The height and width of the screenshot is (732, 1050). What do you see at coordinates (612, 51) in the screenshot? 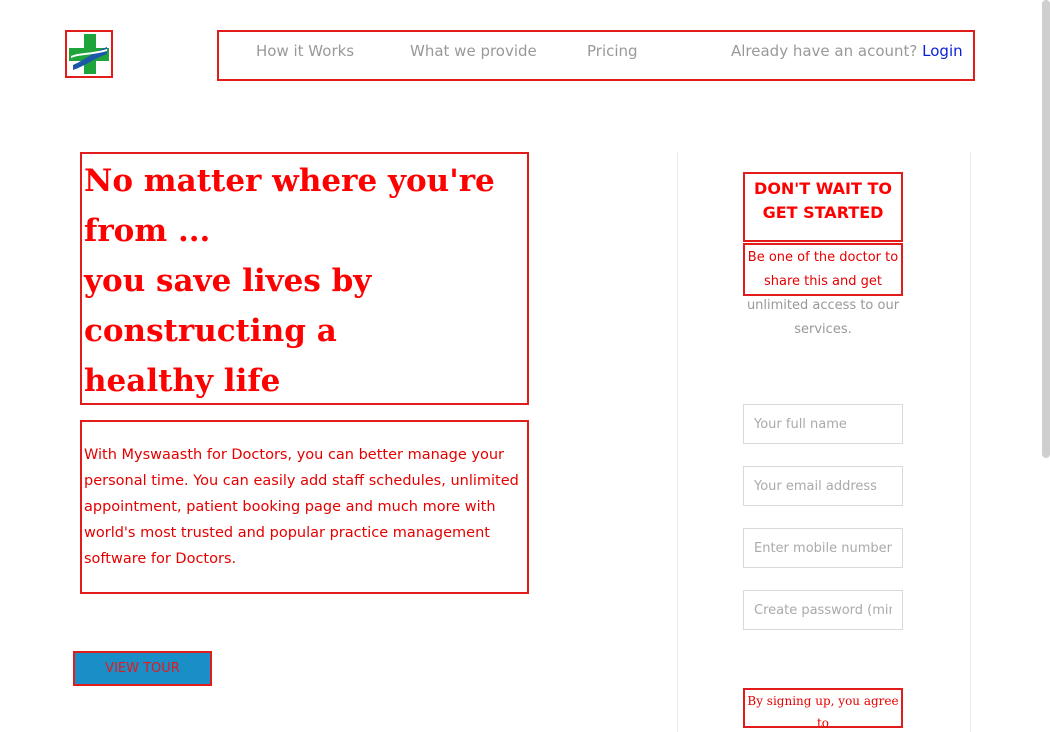
I see `nav-pricing: Pricing` at bounding box center [612, 51].